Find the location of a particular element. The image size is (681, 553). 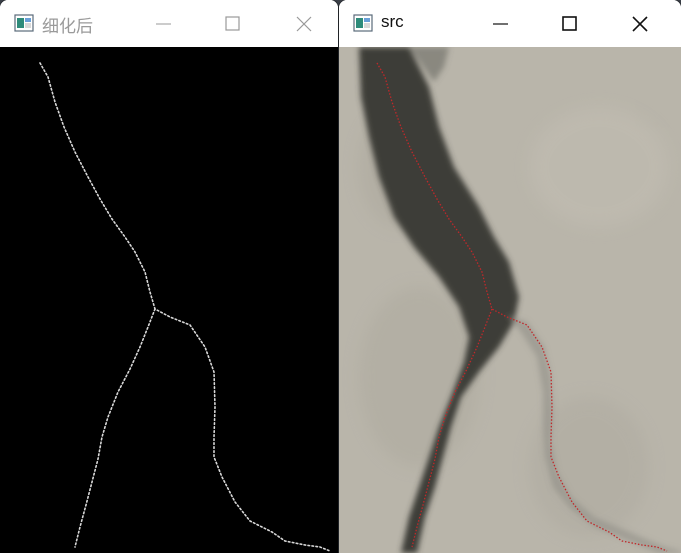

window-title: src is located at coordinates (392, 21).